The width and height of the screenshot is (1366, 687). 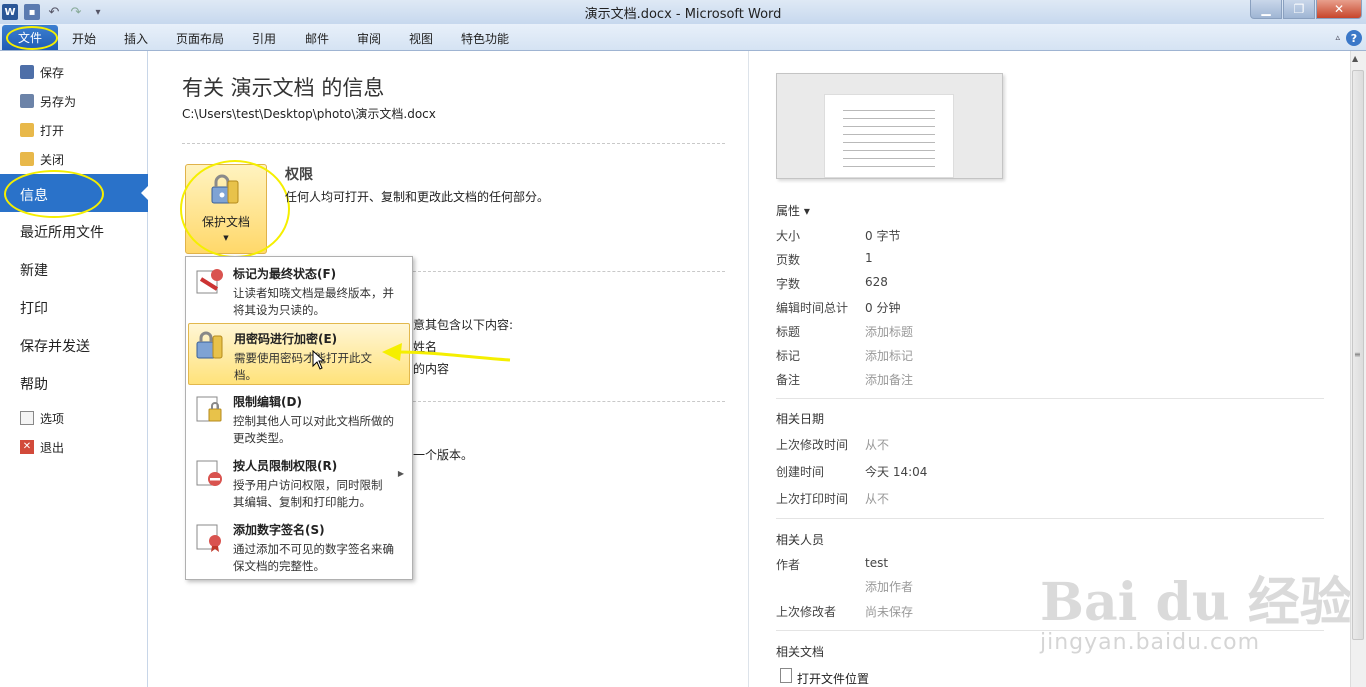 I want to click on document-icon, so click(x=786, y=675).